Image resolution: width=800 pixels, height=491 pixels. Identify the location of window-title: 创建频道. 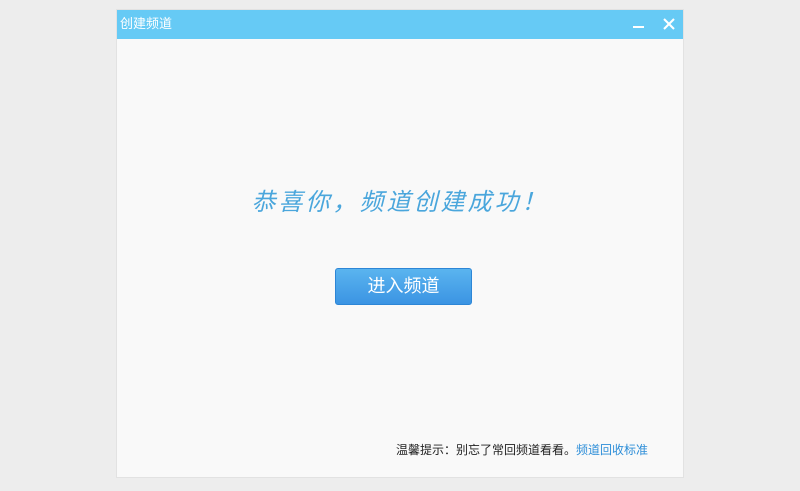
(146, 24).